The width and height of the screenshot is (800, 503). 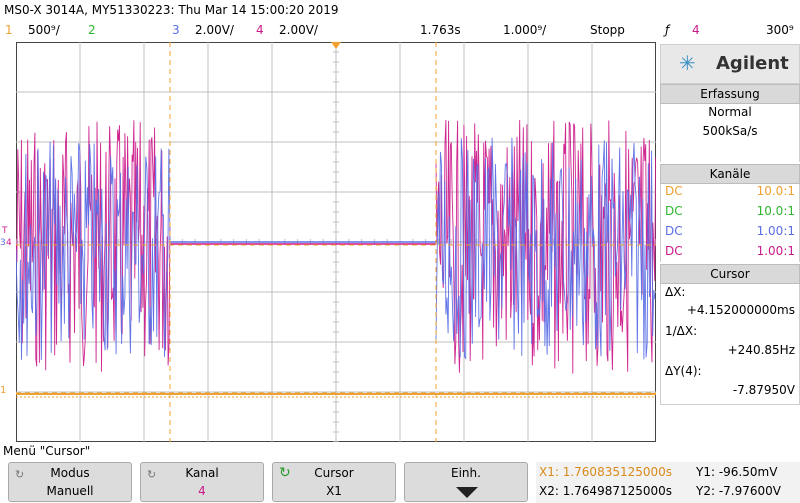 What do you see at coordinates (466, 482) in the screenshot?
I see `einheit-softkey: Einh.` at bounding box center [466, 482].